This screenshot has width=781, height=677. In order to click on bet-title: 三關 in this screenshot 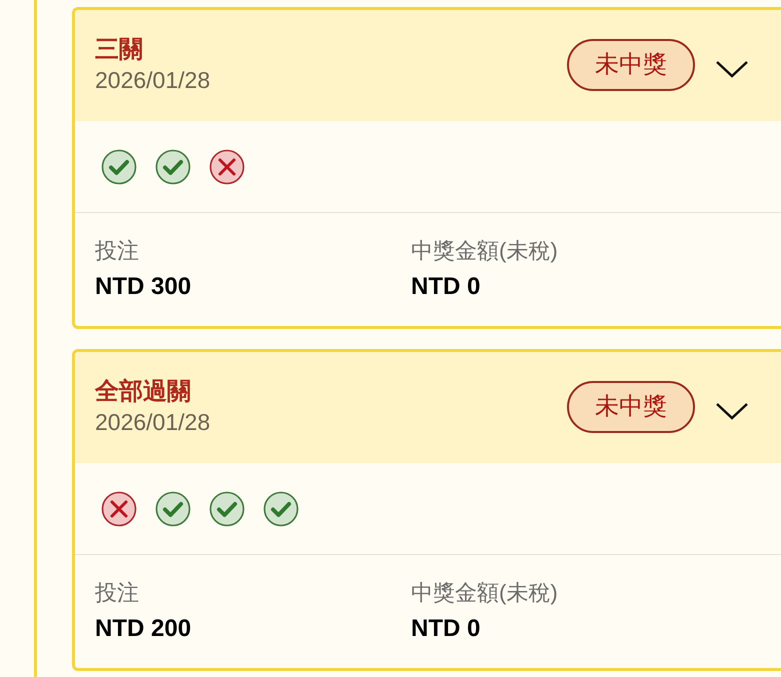, I will do `click(119, 50)`.